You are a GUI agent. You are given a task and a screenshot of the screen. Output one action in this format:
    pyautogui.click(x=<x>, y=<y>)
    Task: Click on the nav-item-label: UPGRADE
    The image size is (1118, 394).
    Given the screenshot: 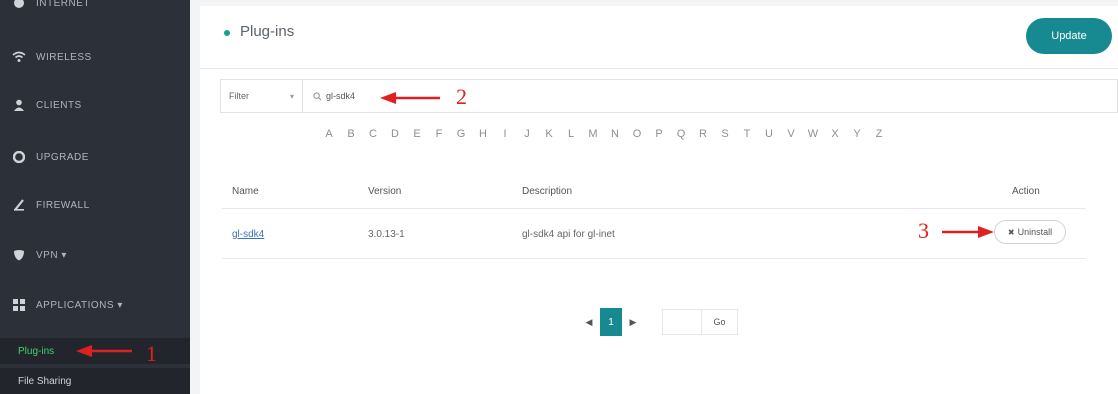 What is the action you would take?
    pyautogui.click(x=62, y=157)
    